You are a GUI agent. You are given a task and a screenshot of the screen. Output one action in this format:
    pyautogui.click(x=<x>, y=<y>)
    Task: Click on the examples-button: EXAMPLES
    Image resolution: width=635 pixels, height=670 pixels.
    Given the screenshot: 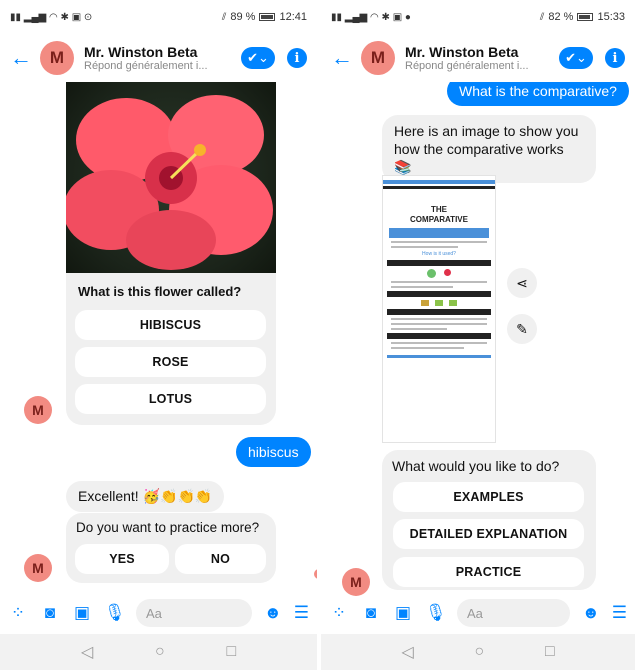 What is the action you would take?
    pyautogui.click(x=488, y=497)
    